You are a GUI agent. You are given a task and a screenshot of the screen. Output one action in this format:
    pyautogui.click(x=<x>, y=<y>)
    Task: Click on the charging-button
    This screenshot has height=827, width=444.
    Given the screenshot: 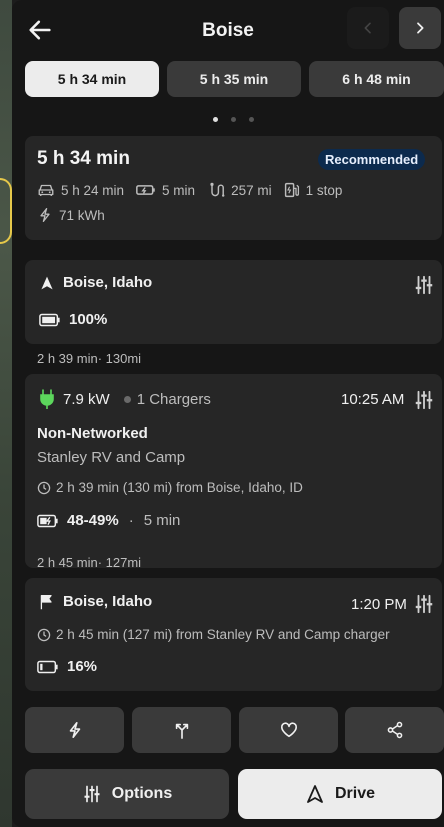 What is the action you would take?
    pyautogui.click(x=74, y=730)
    